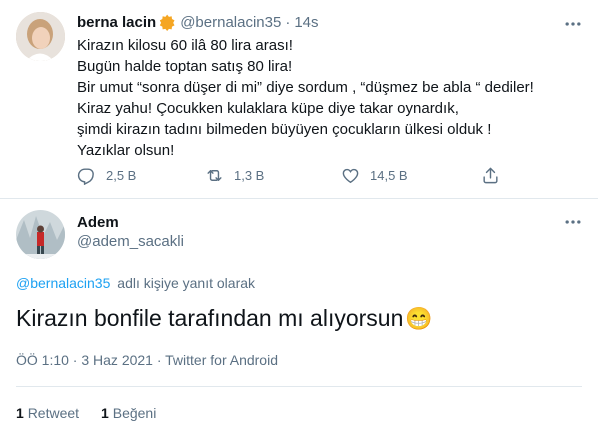 Image resolution: width=598 pixels, height=435 pixels. What do you see at coordinates (249, 175) in the screenshot?
I see `retweet-count: 1,3 B` at bounding box center [249, 175].